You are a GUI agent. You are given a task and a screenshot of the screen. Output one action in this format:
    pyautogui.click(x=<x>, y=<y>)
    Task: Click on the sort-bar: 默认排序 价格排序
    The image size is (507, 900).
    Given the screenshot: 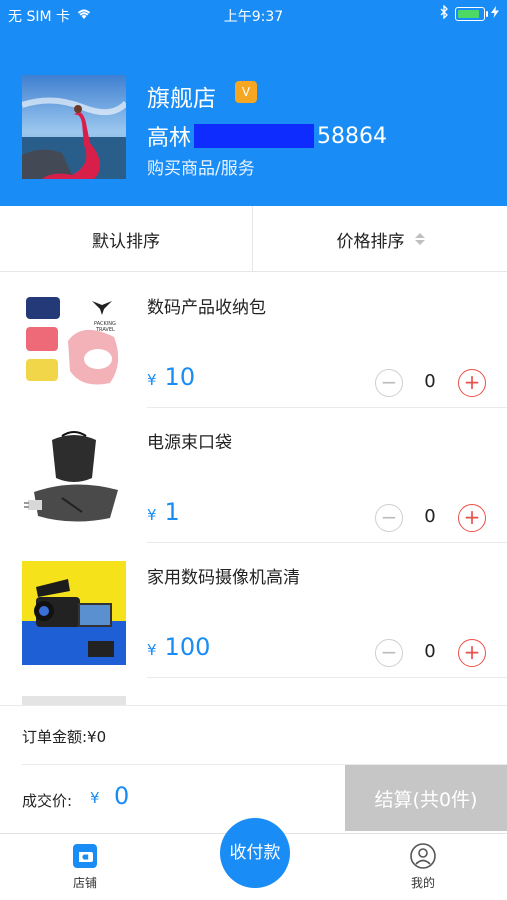 What is the action you would take?
    pyautogui.click(x=253, y=239)
    